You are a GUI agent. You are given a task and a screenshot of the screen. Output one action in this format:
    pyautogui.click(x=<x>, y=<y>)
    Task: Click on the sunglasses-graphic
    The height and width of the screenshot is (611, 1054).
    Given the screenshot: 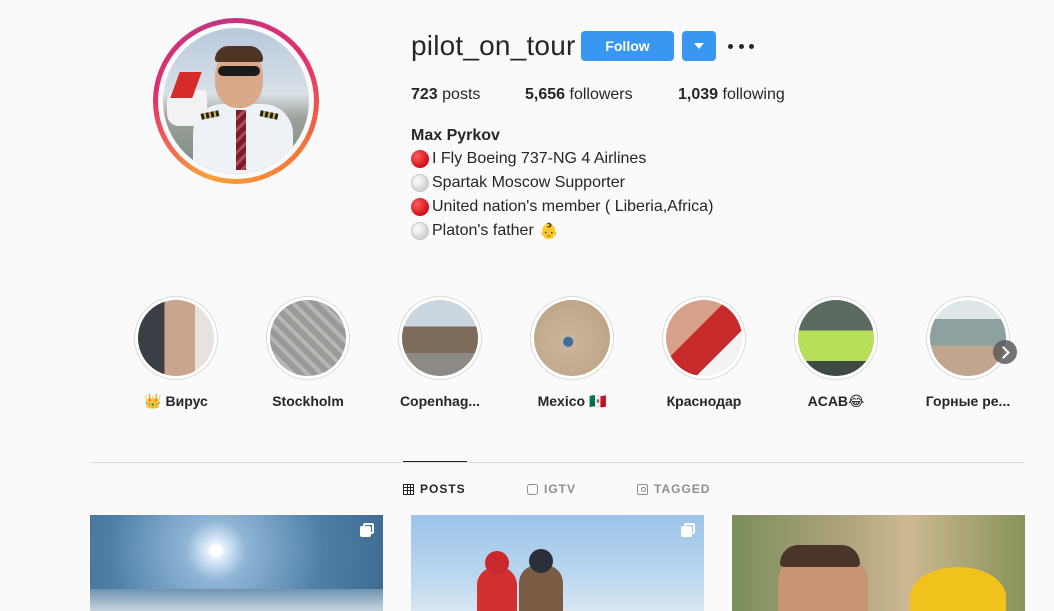 What is the action you would take?
    pyautogui.click(x=239, y=71)
    